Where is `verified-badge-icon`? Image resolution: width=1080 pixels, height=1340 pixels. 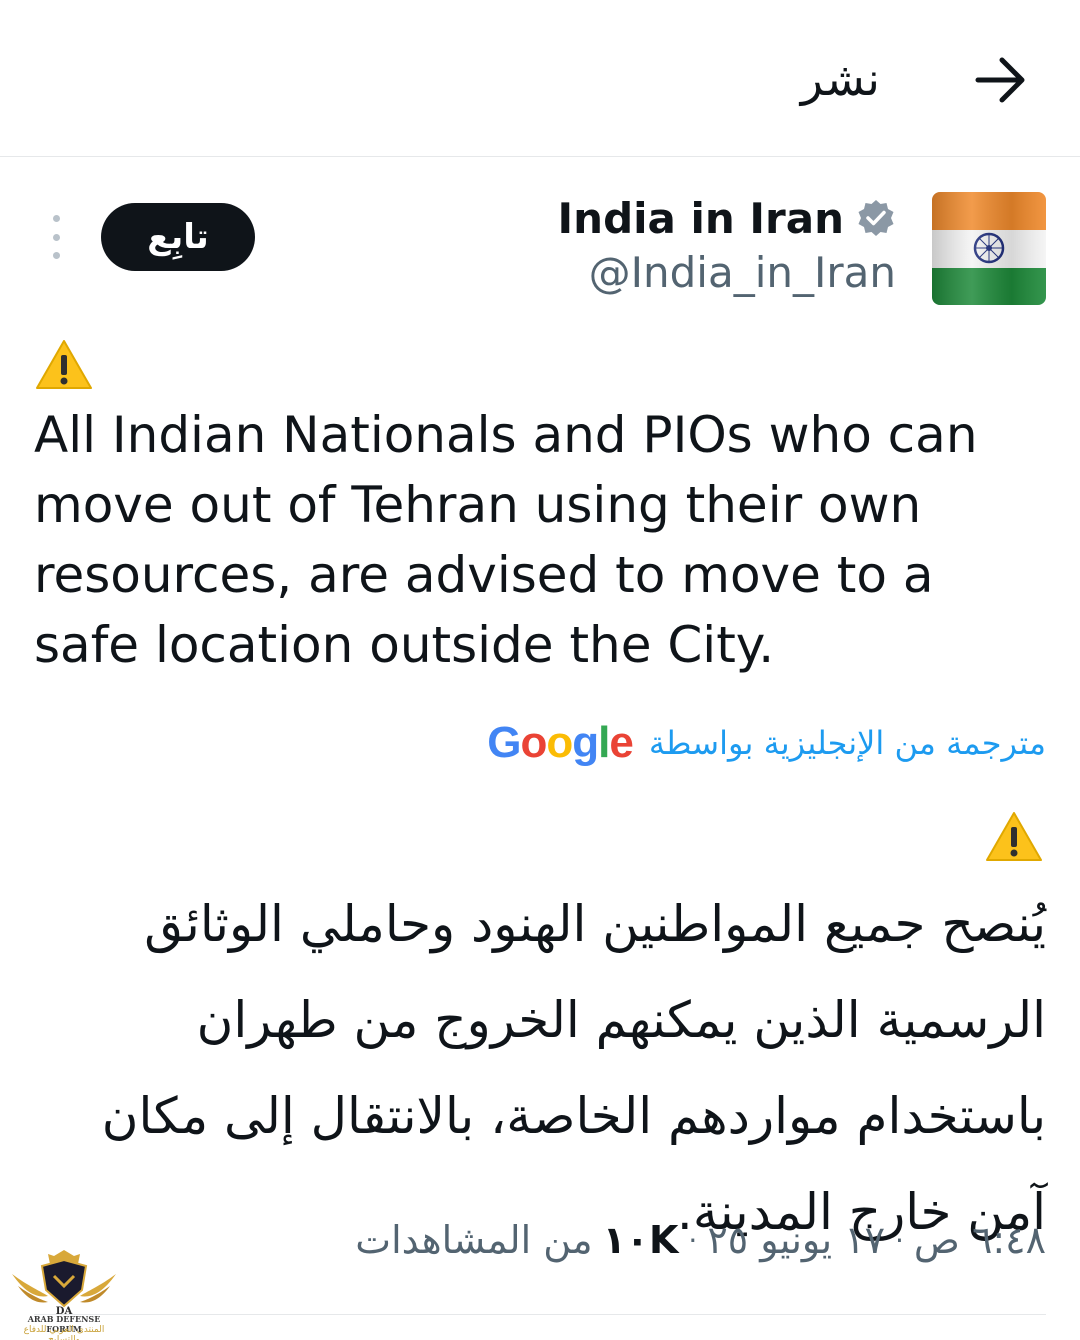 verified-badge-icon is located at coordinates (876, 218).